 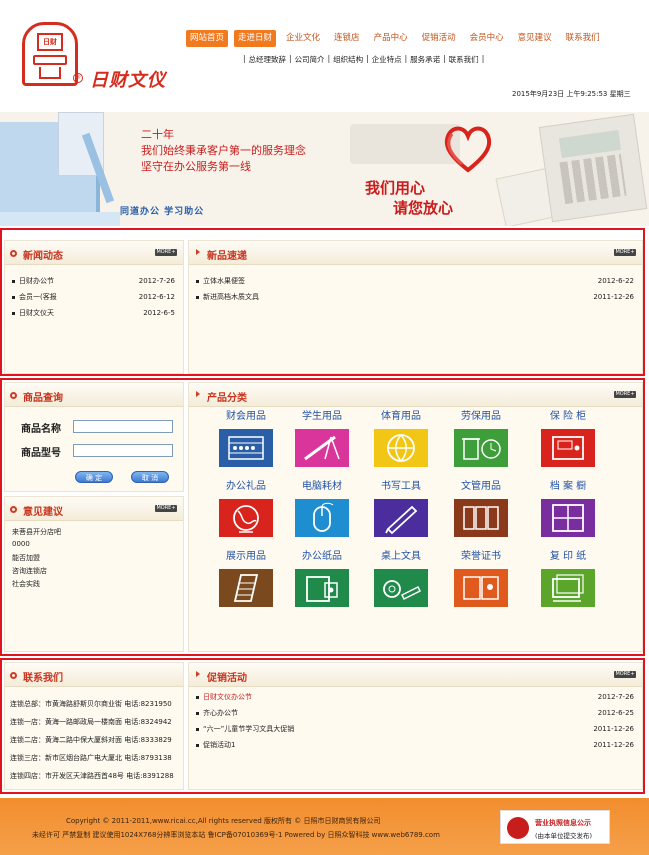 What do you see at coordinates (415, 281) in the screenshot?
I see `list-item: 立体水果便签 2012-6-22` at bounding box center [415, 281].